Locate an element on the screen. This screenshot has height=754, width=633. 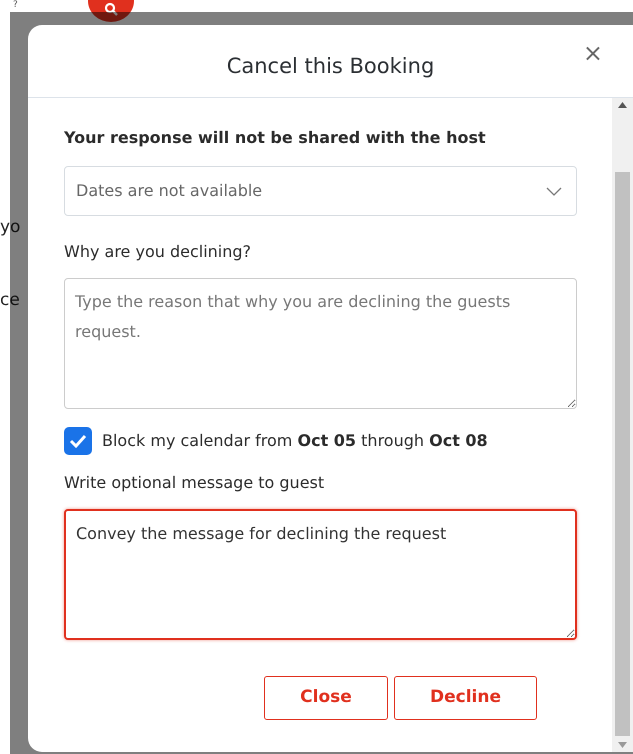
scroll-thumb is located at coordinates (622, 454).